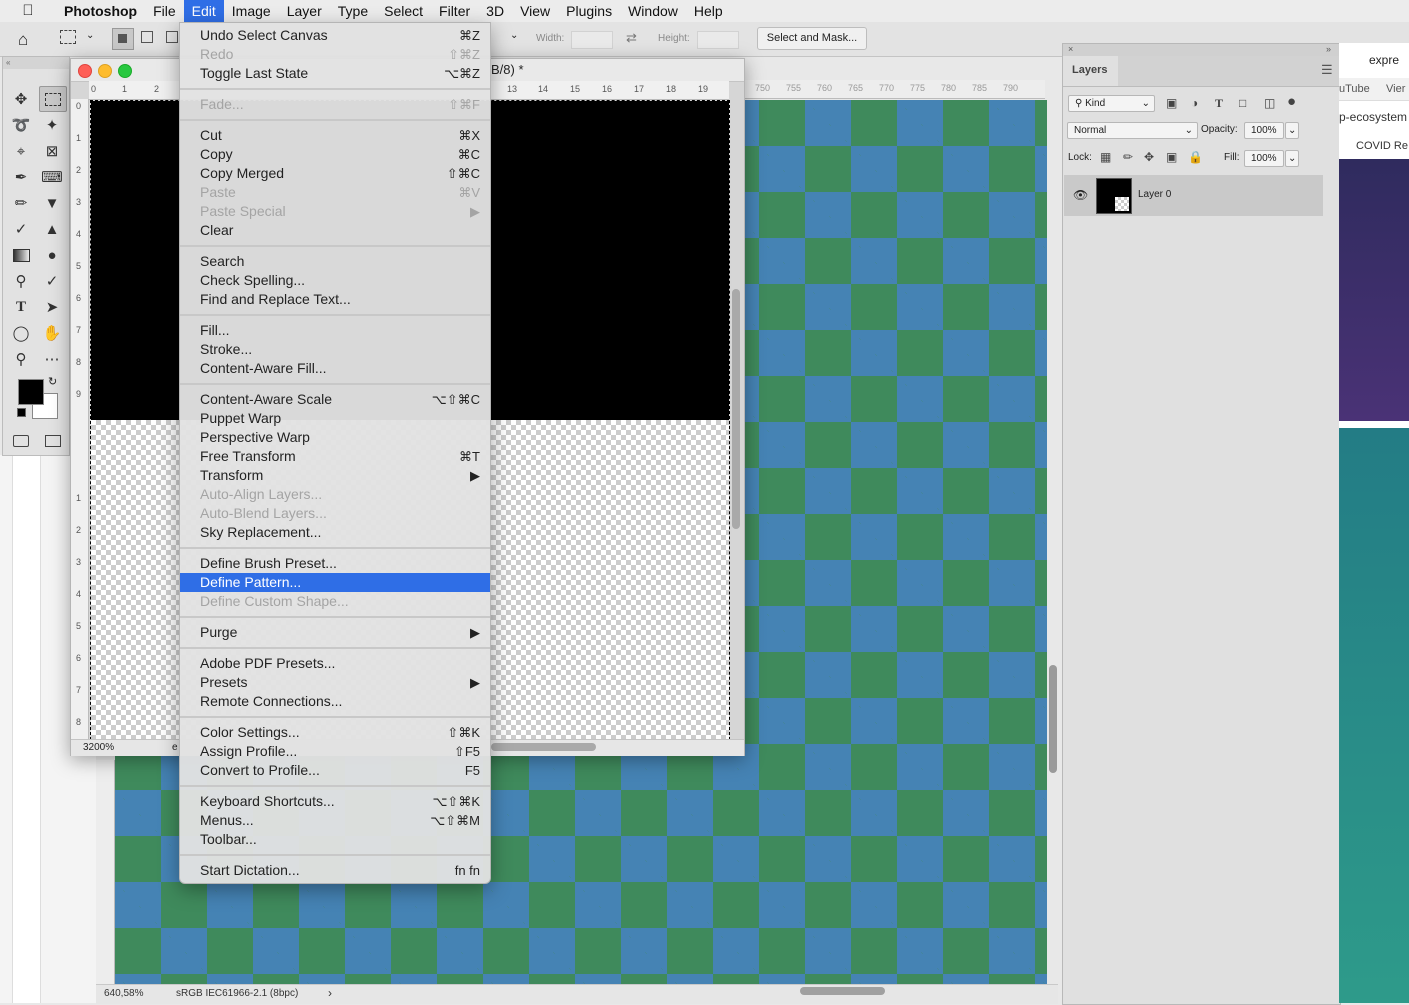 The width and height of the screenshot is (1409, 1005). Describe the element at coordinates (1090, 71) in the screenshot. I see `tab-layers: Layers` at that location.